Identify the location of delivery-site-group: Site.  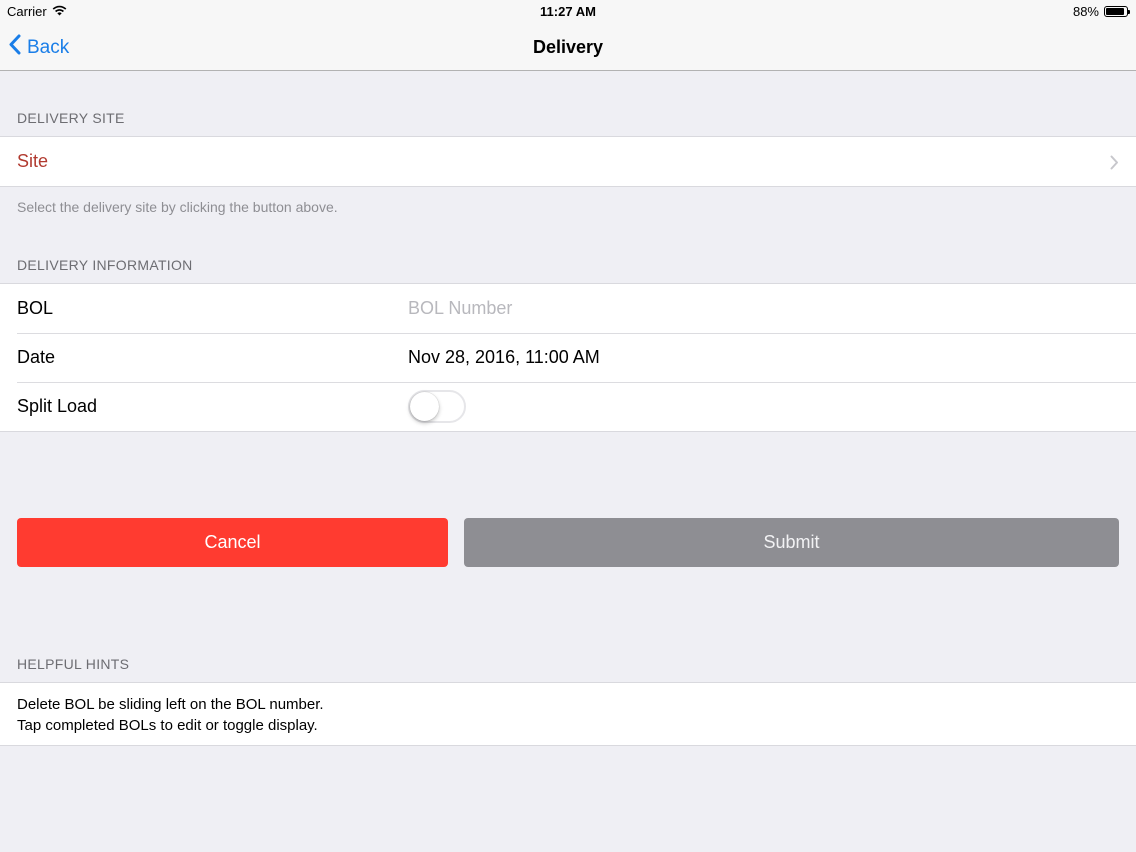
(568, 161).